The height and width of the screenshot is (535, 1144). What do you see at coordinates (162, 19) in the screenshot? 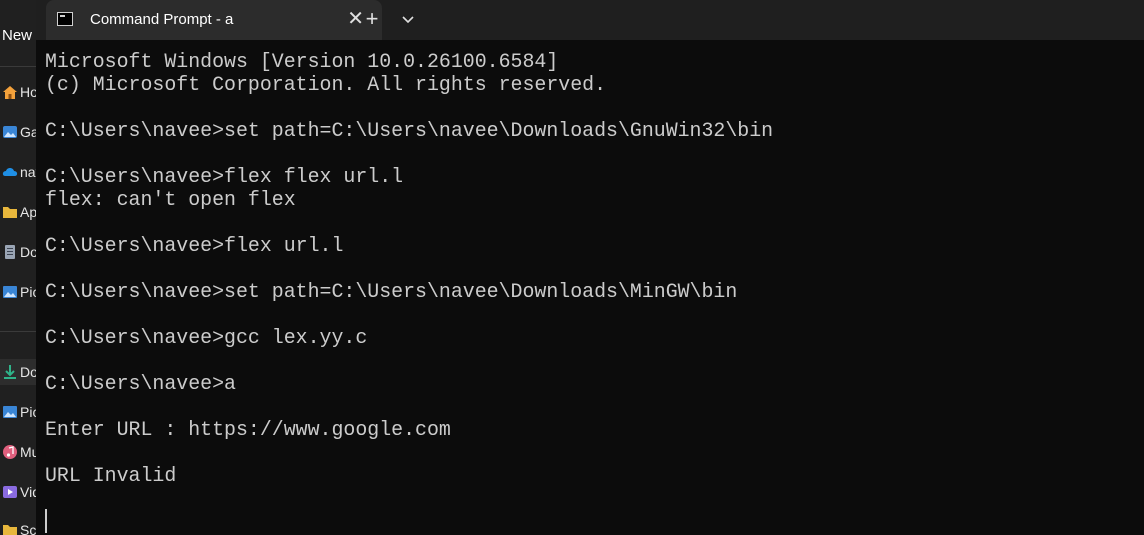
I see `tab-title: Command Prompt - a` at bounding box center [162, 19].